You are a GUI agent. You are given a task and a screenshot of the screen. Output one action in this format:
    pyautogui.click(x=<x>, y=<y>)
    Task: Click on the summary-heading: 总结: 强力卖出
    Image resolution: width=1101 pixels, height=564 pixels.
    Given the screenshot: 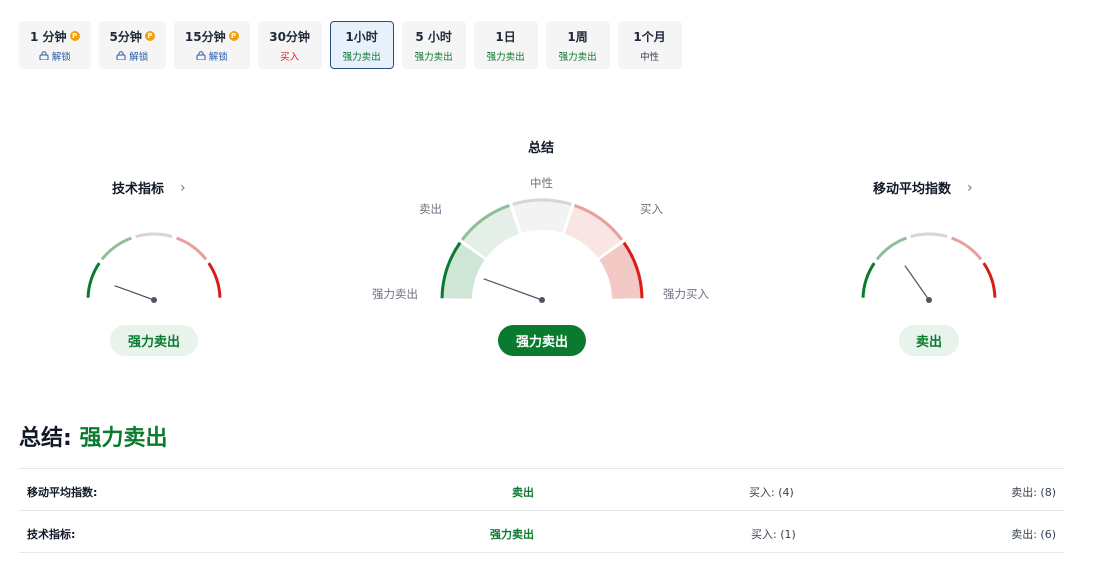 What is the action you would take?
    pyautogui.click(x=93, y=438)
    